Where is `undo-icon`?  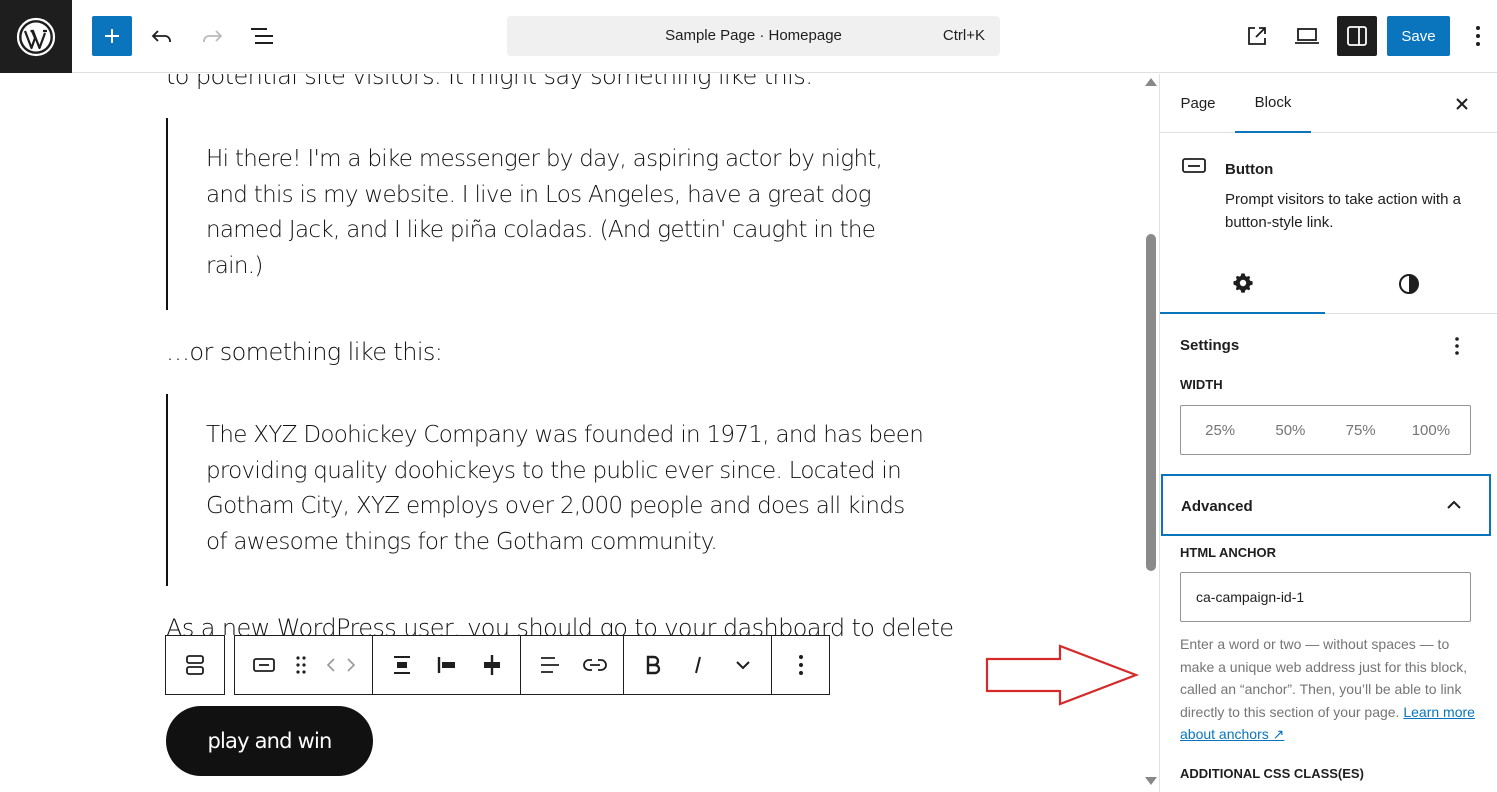
undo-icon is located at coordinates (161, 36).